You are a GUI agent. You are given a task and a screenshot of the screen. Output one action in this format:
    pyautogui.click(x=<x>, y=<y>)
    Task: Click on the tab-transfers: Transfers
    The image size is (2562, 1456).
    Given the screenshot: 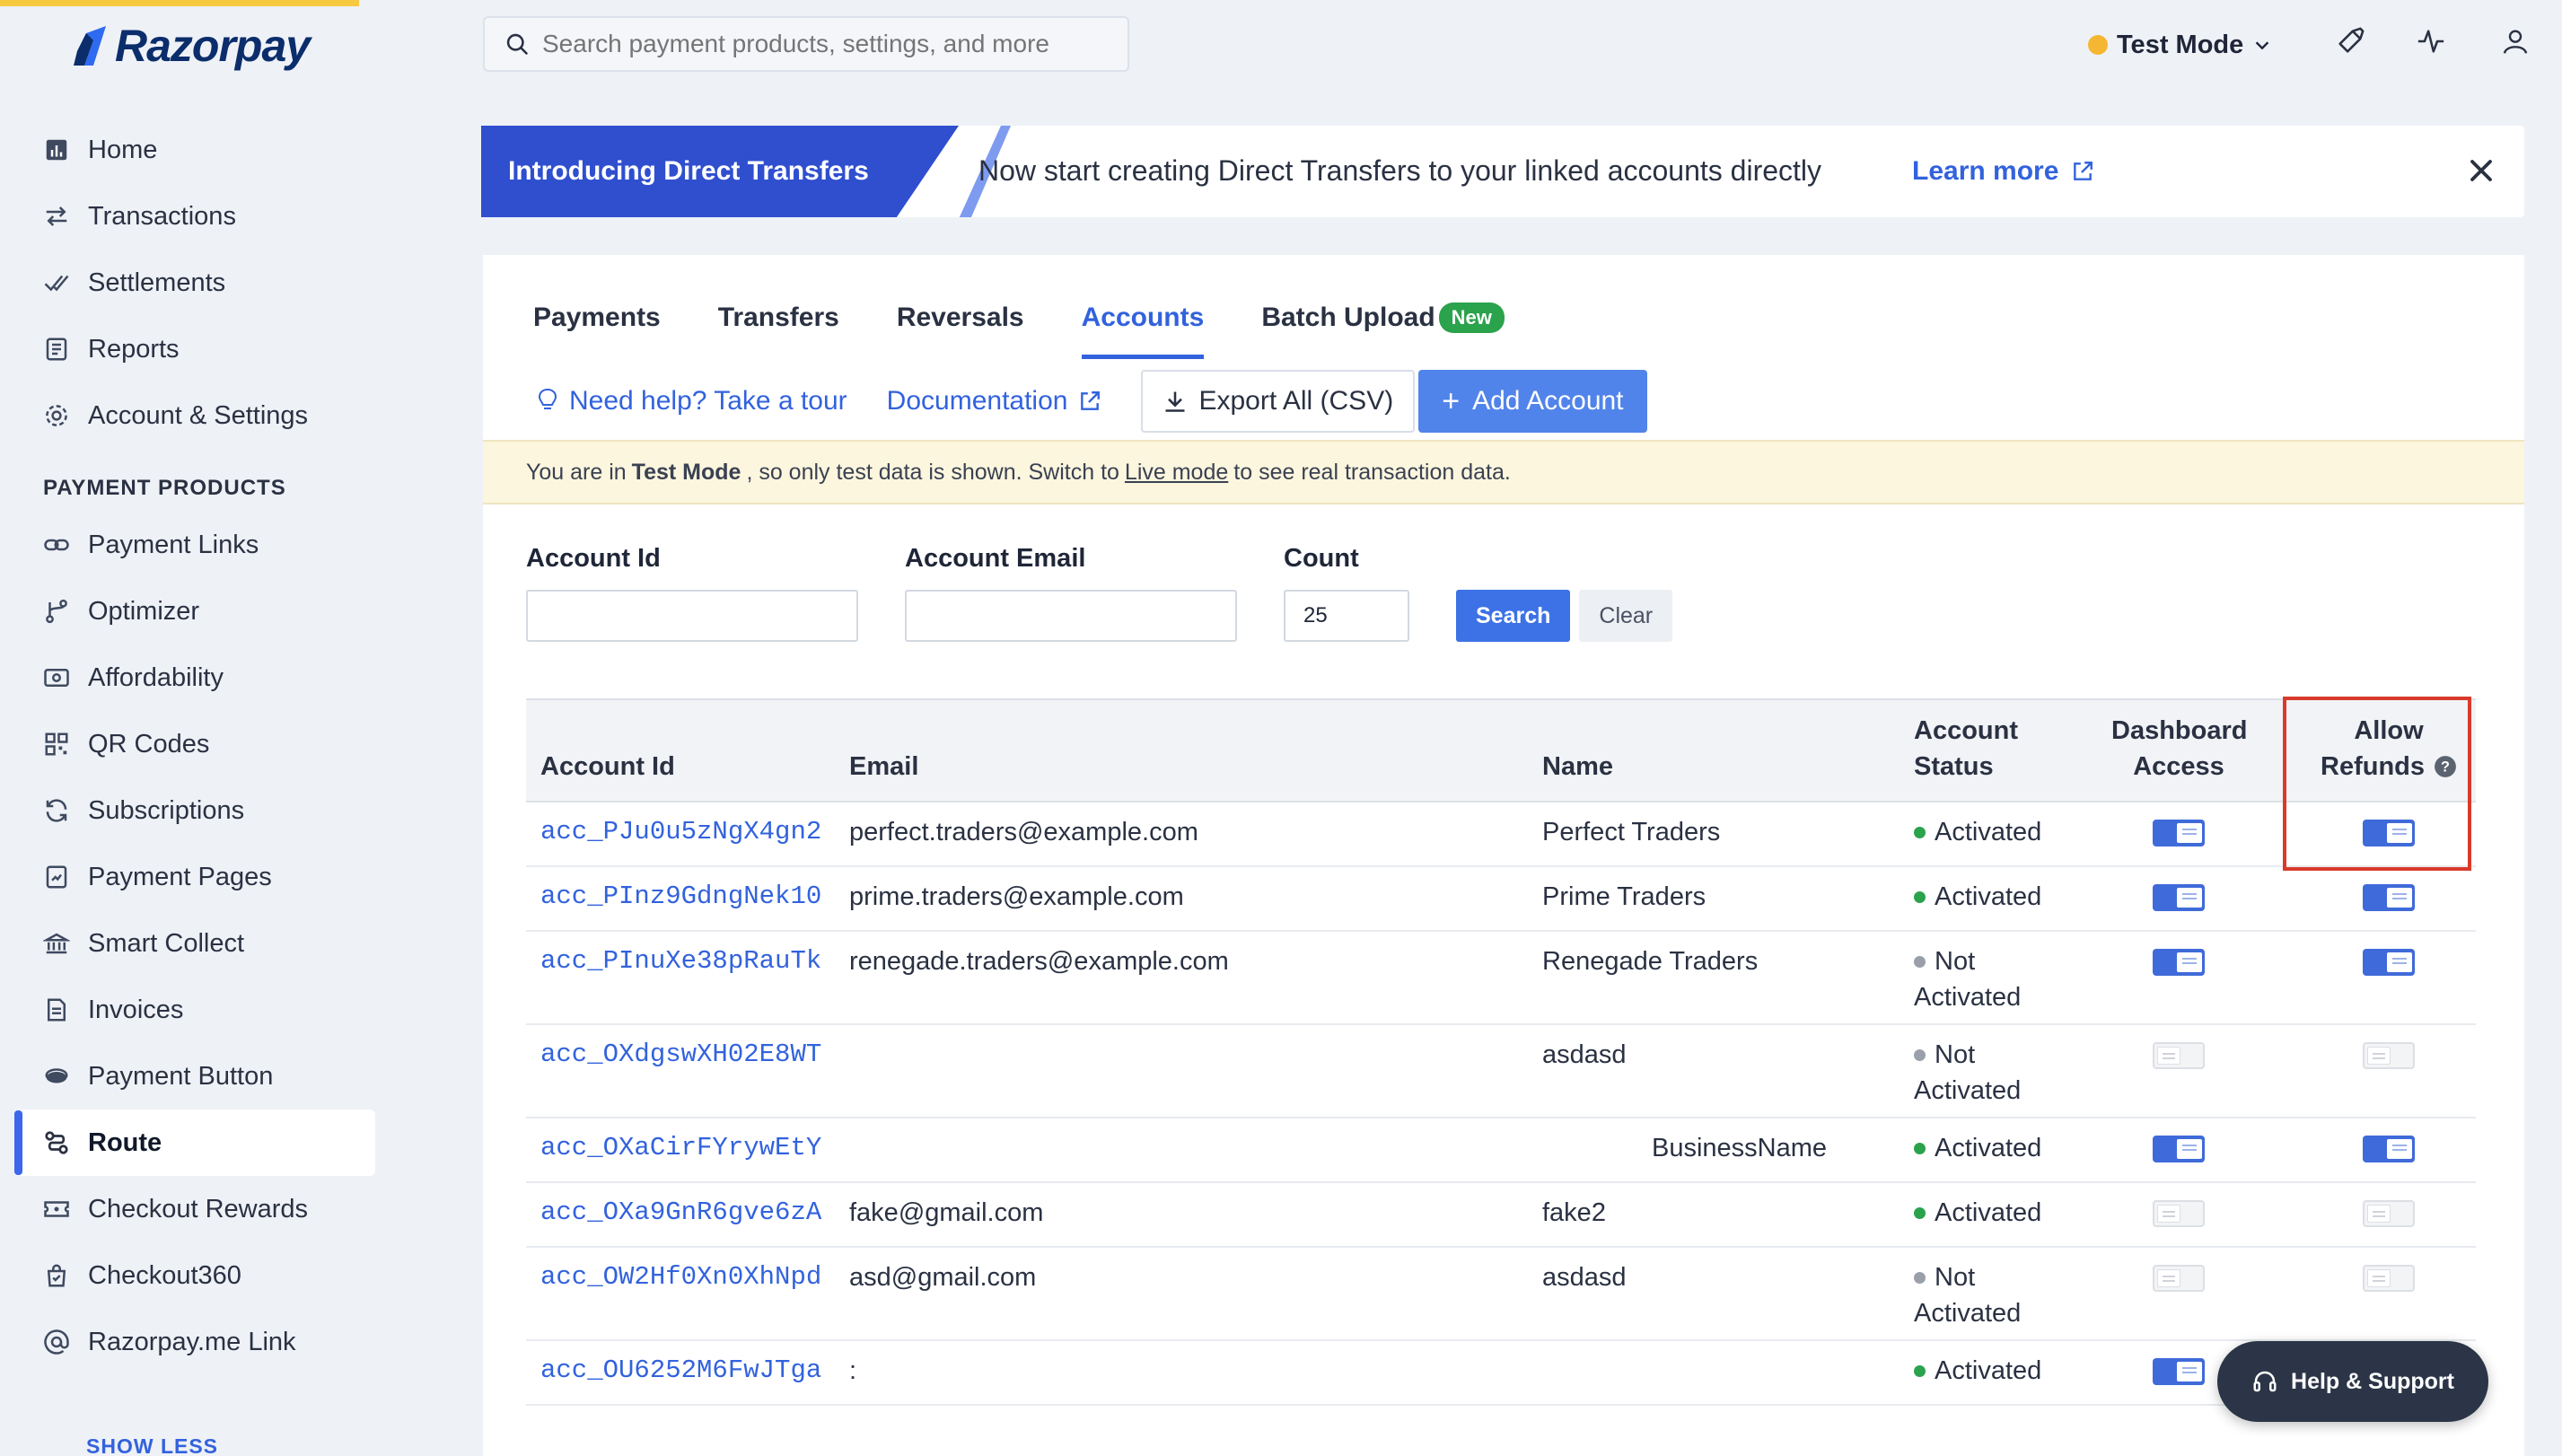 What is the action you would take?
    pyautogui.click(x=778, y=318)
    